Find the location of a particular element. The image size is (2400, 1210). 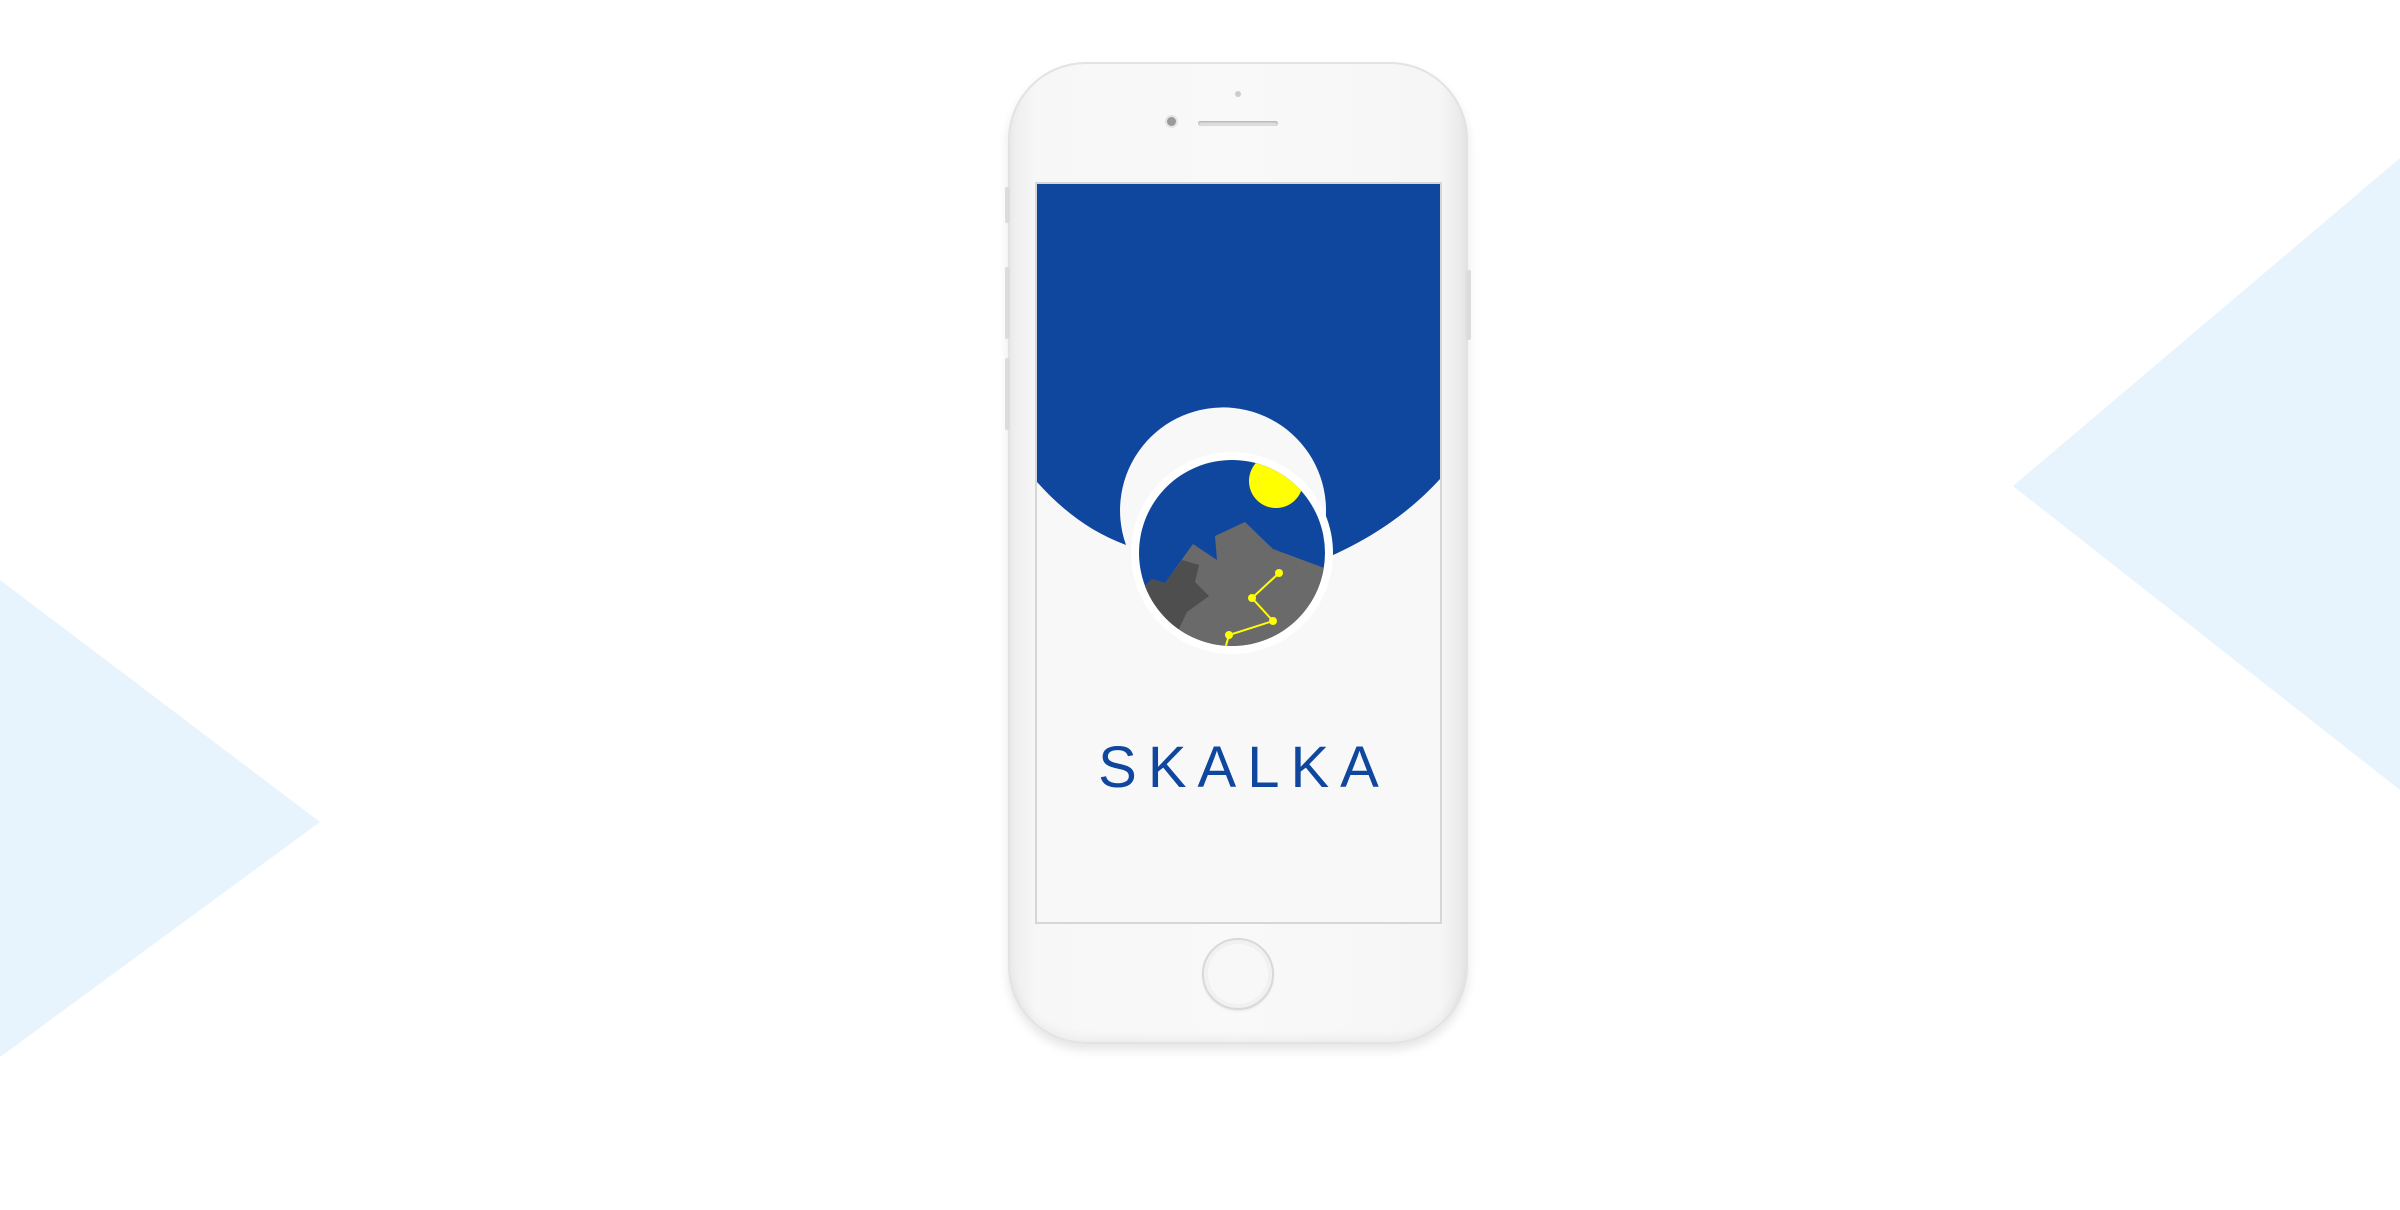

app-logo is located at coordinates (1232, 553).